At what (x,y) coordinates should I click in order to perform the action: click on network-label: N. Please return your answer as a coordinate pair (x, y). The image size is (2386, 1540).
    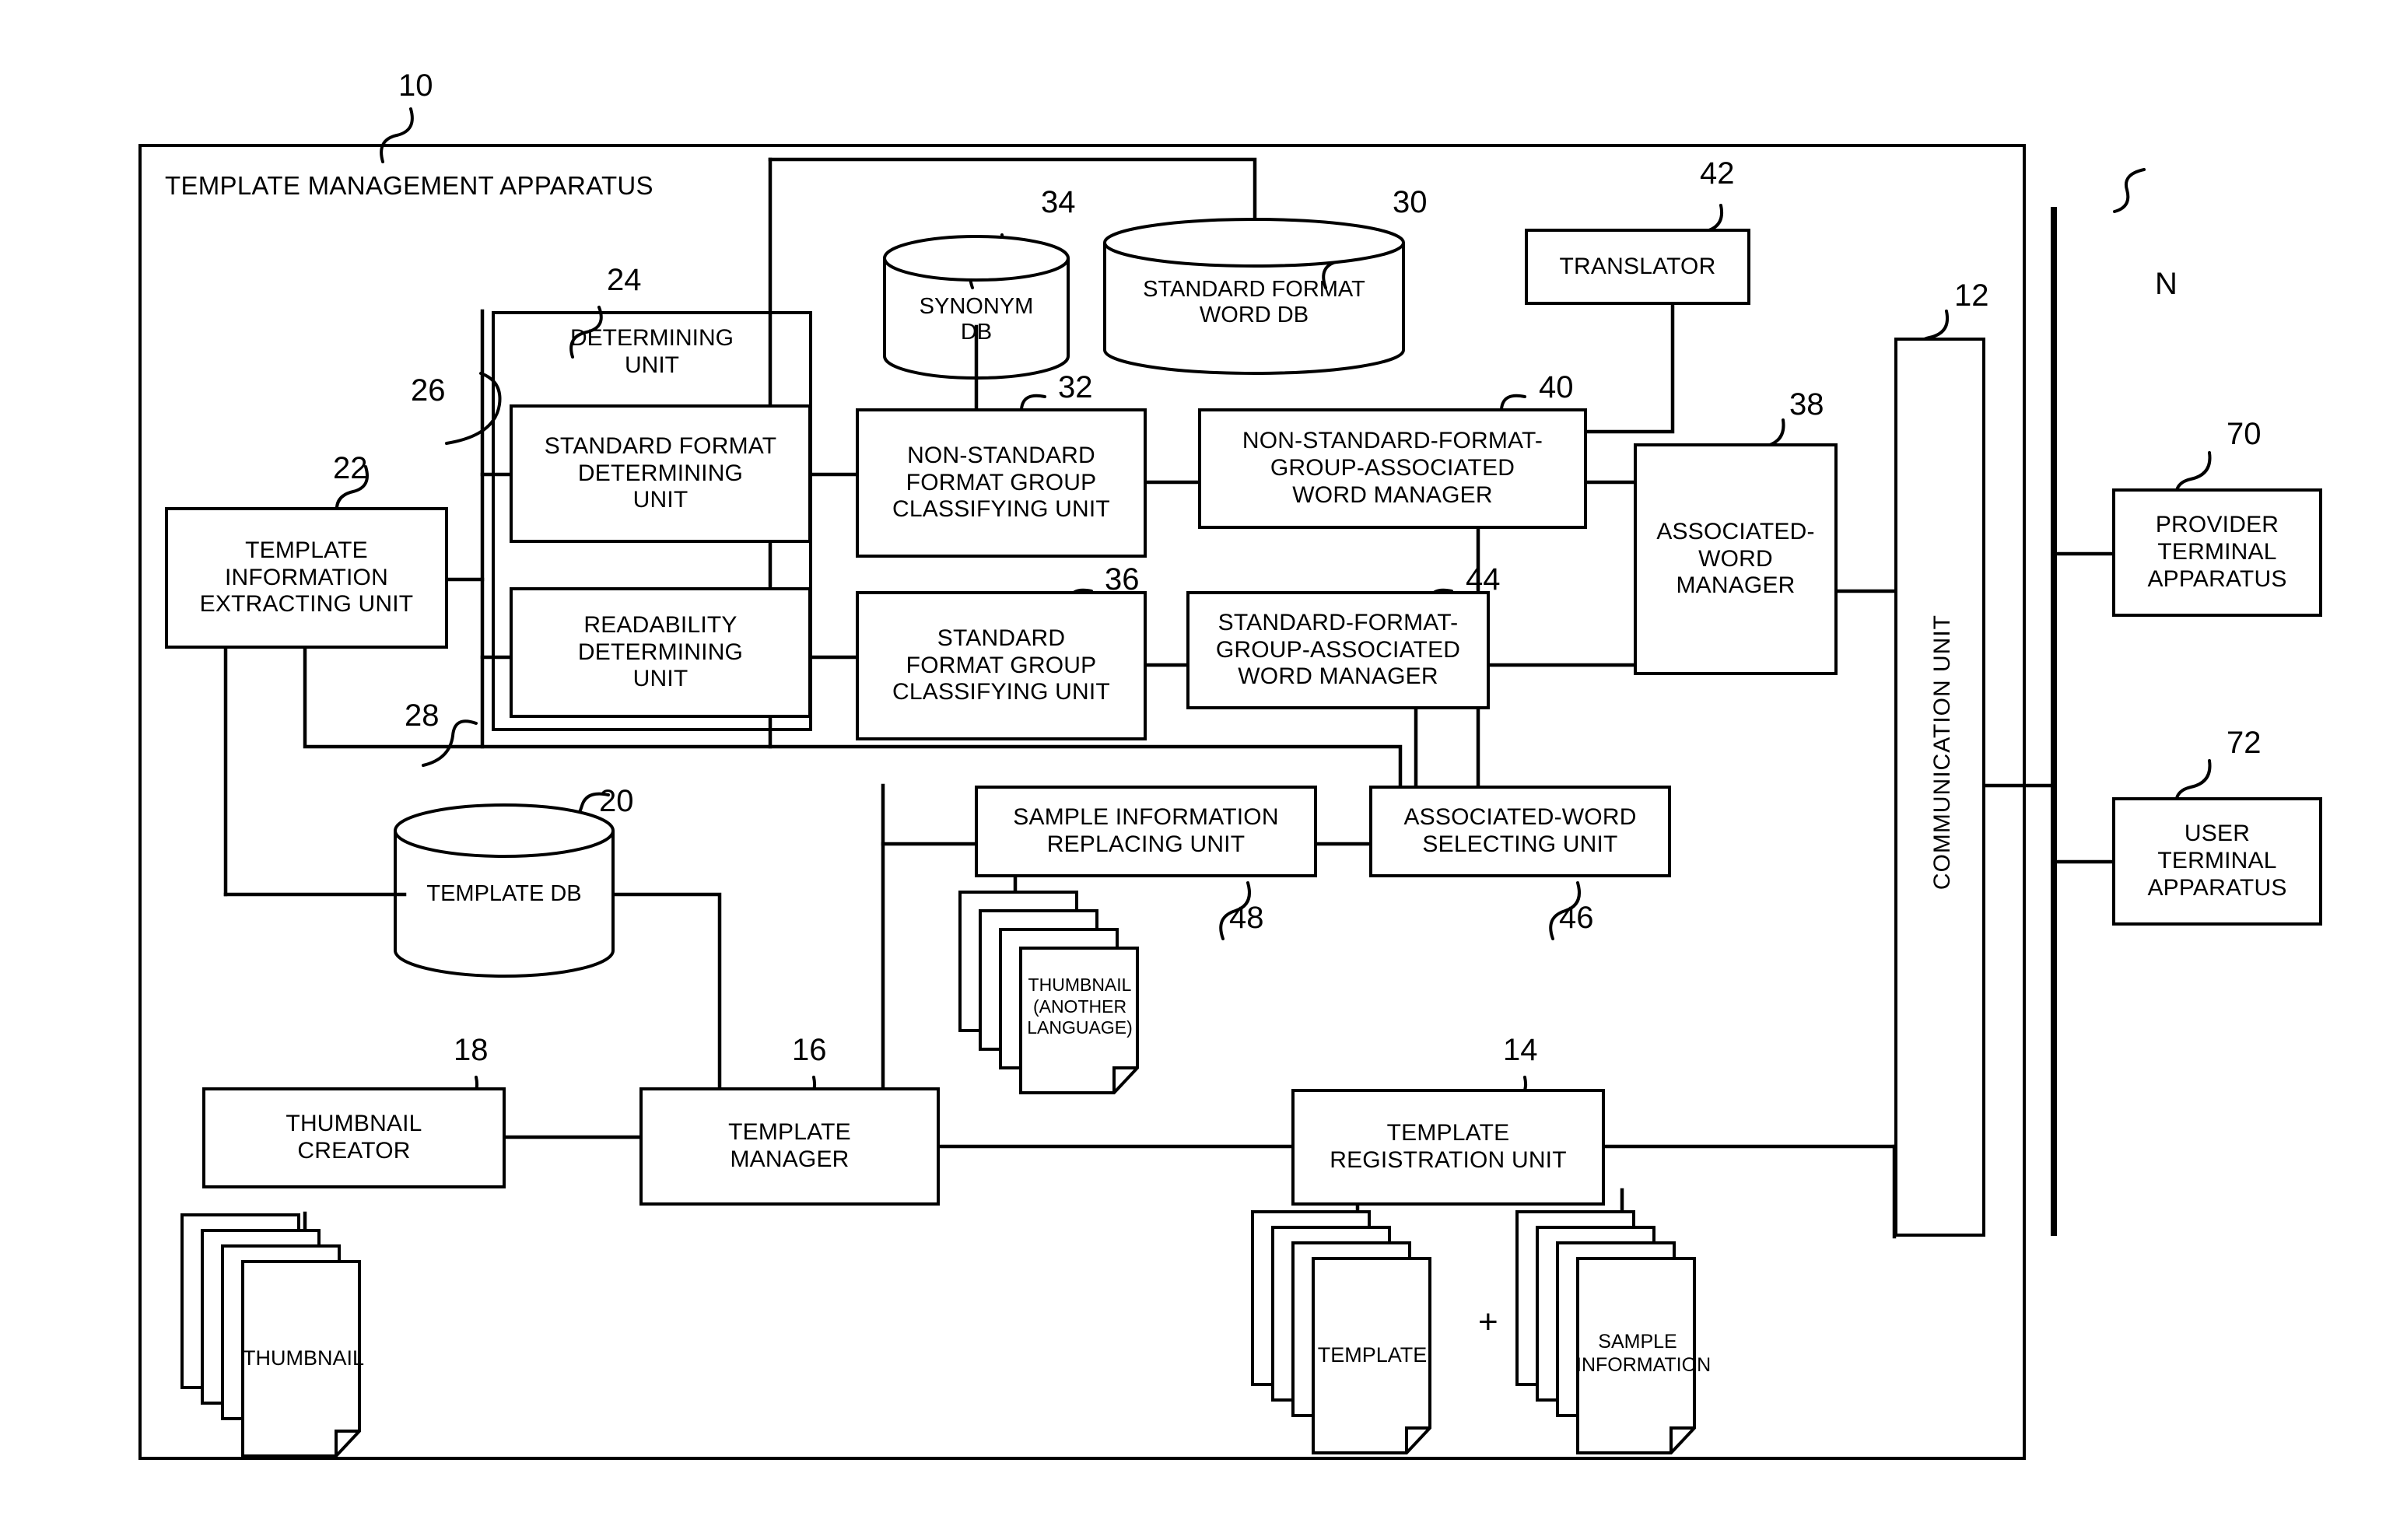
    Looking at the image, I should click on (2166, 284).